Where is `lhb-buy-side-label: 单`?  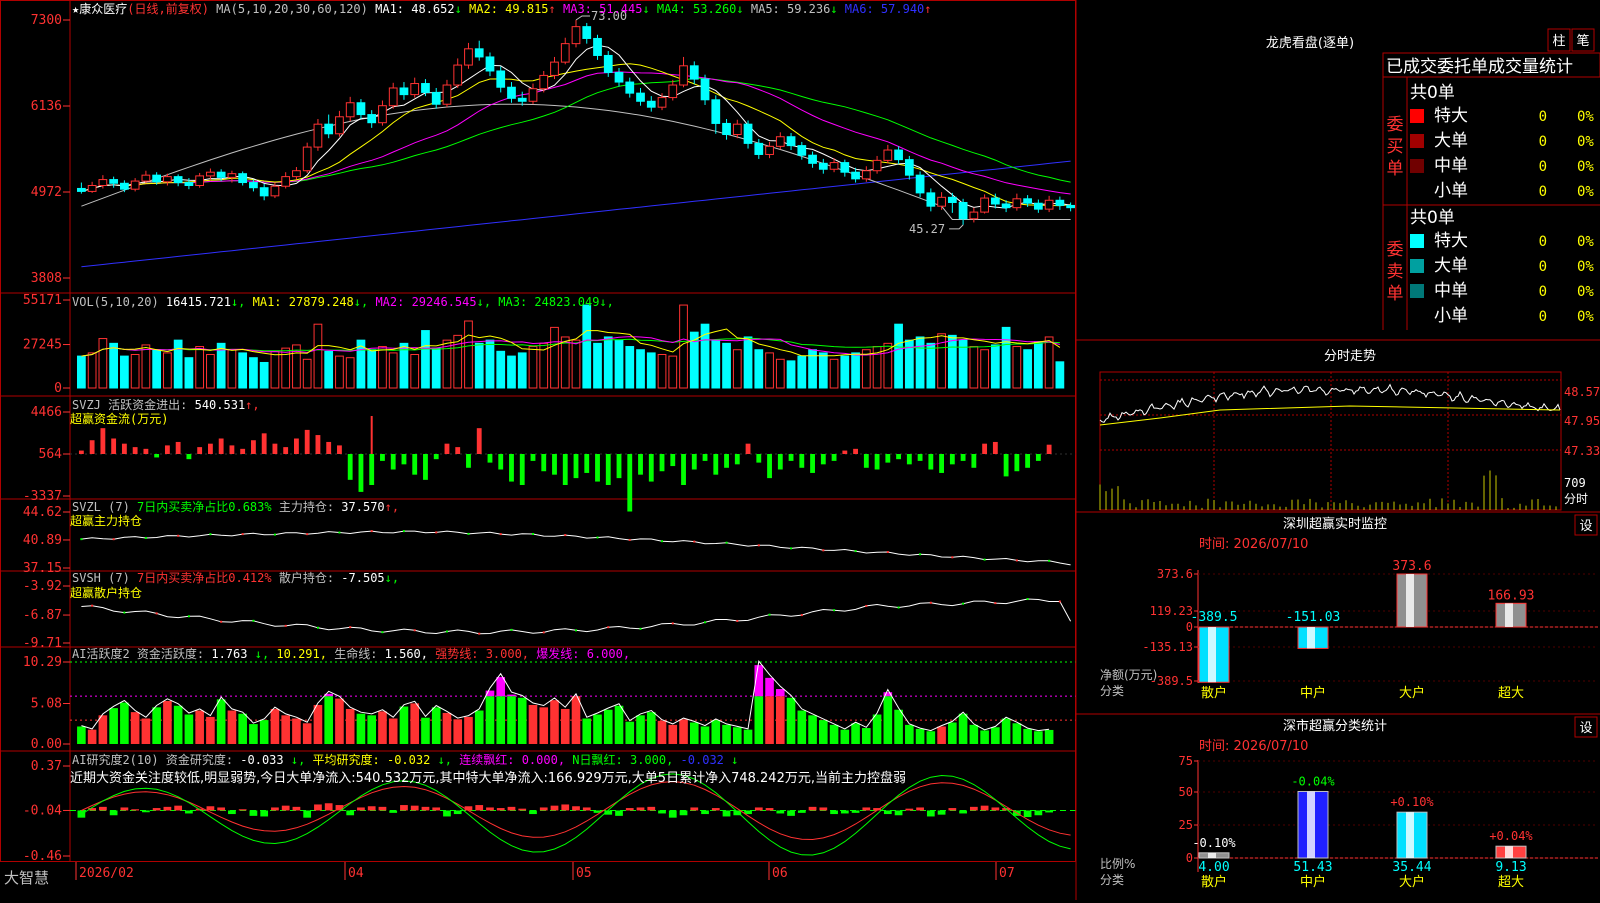
lhb-buy-side-label: 单 is located at coordinates (1395, 169).